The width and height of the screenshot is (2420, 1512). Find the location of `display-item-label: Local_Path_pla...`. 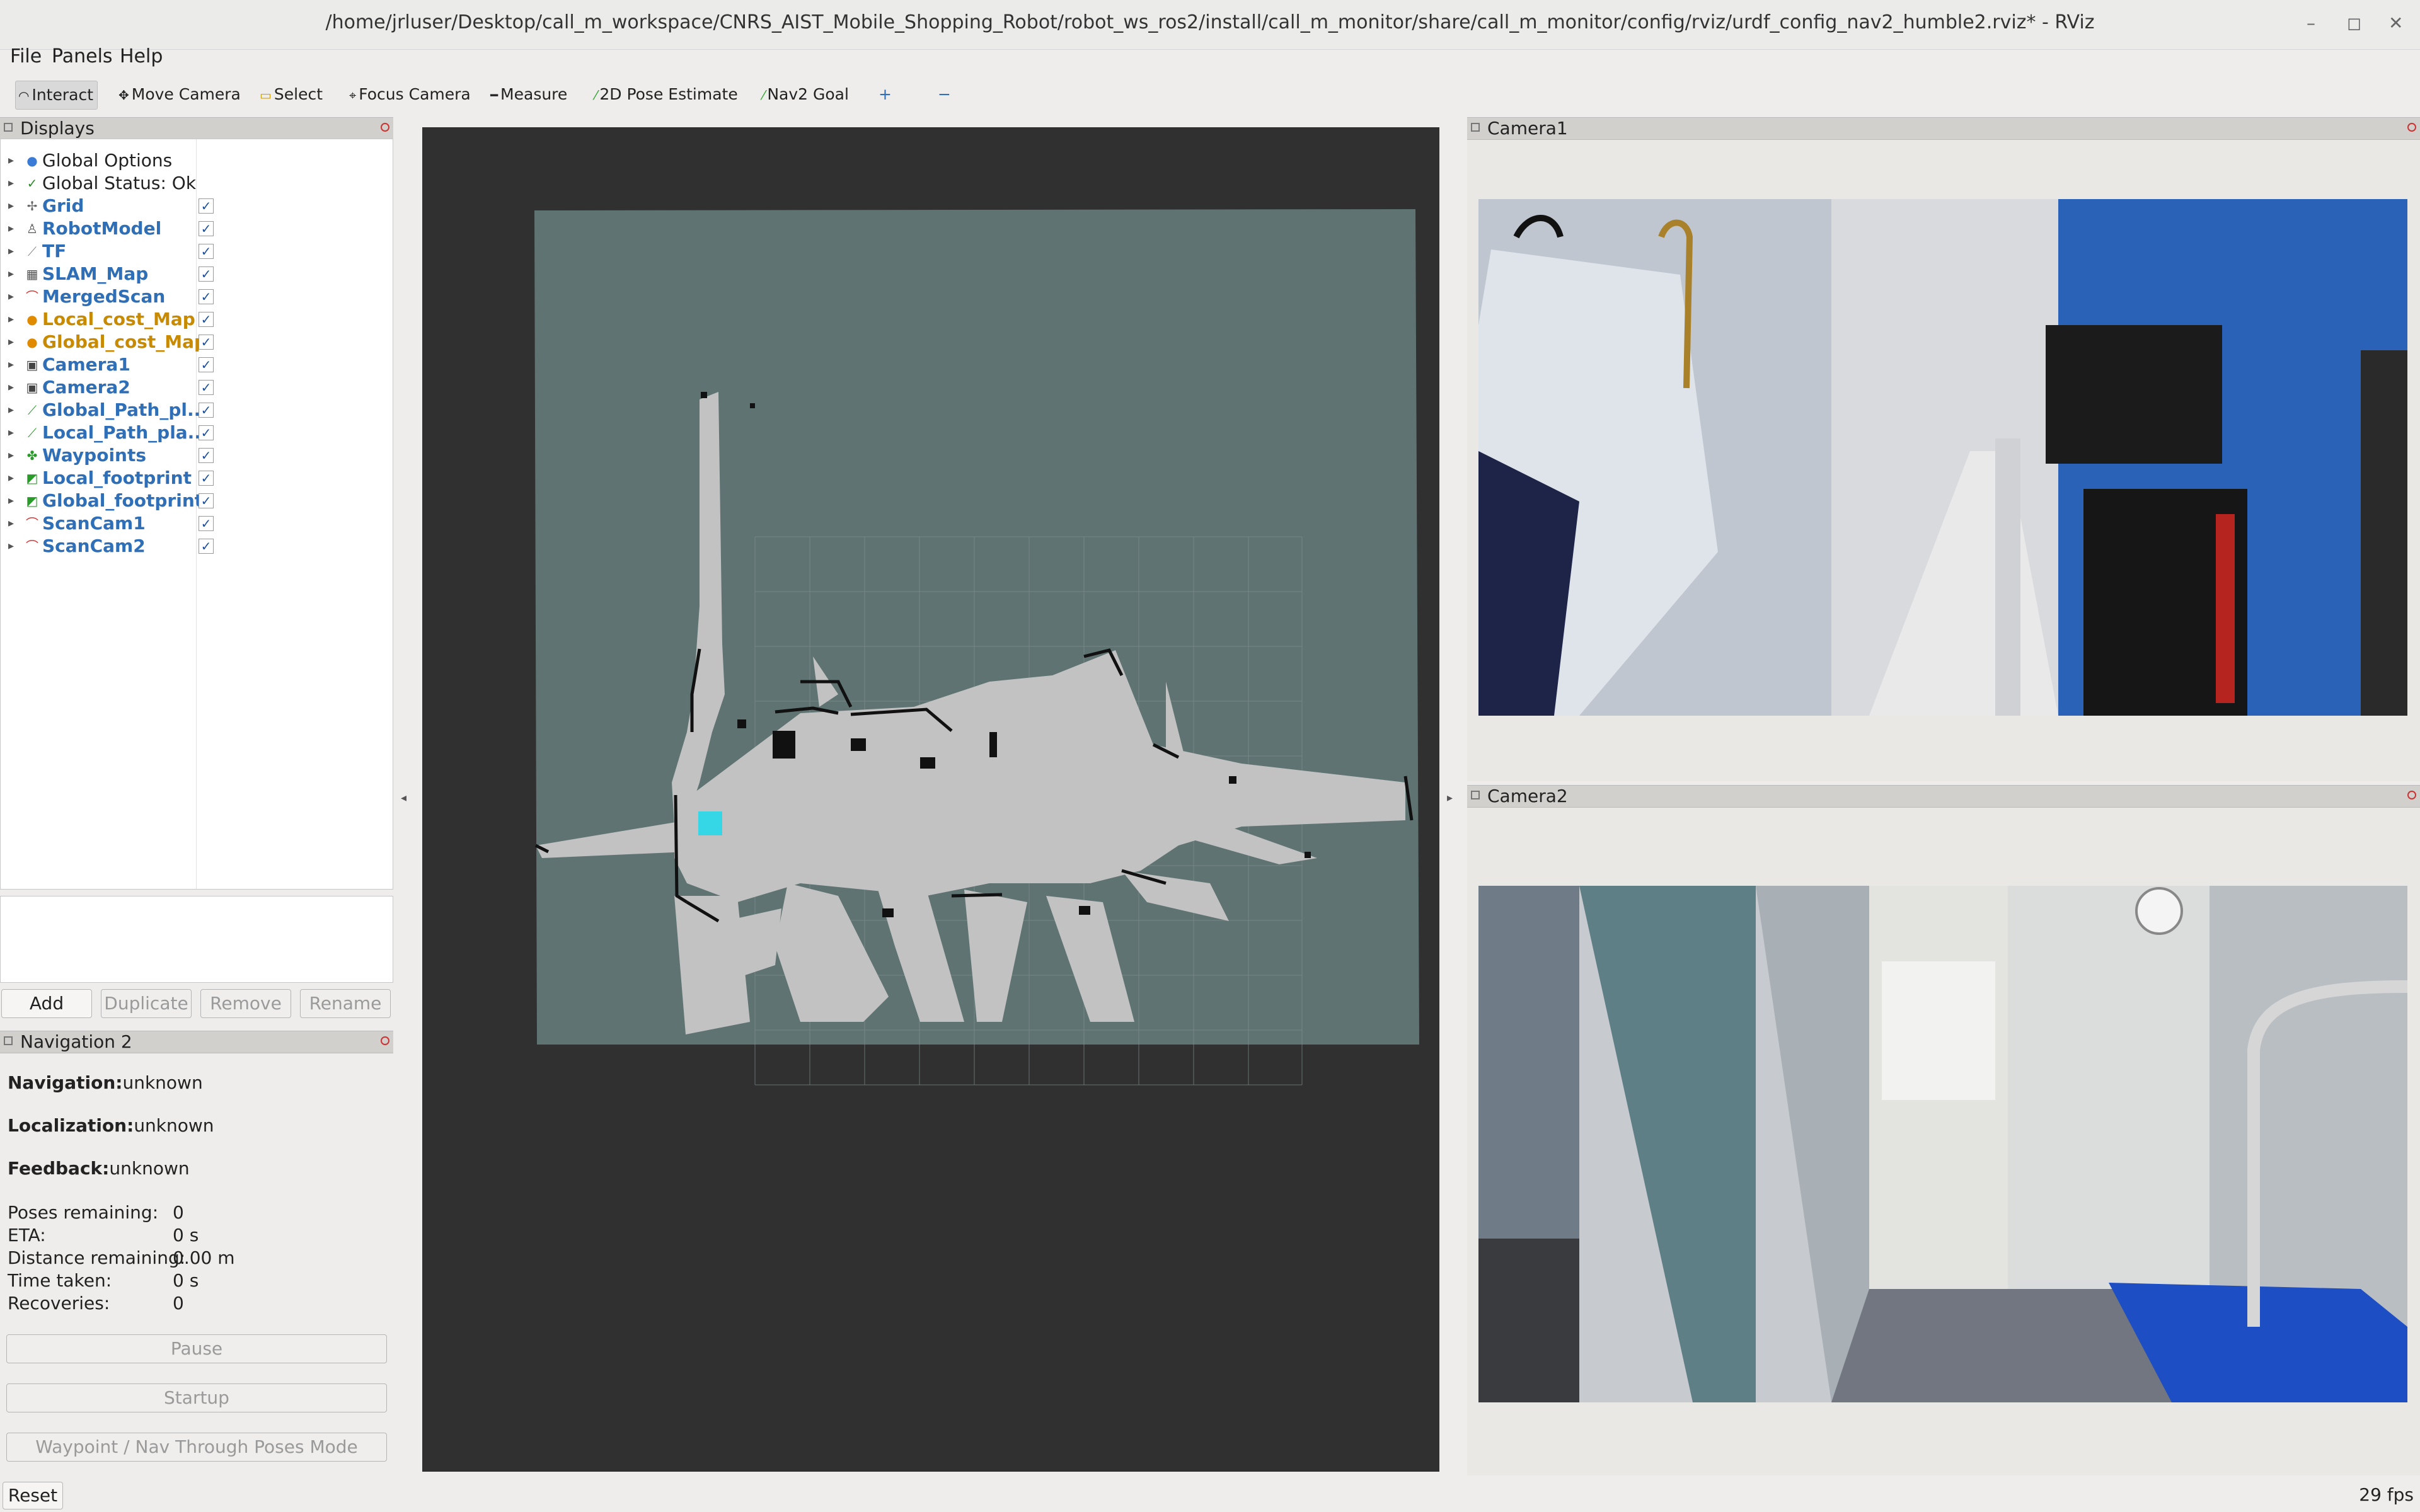

display-item-label: Local_Path_pla... is located at coordinates (125, 432).